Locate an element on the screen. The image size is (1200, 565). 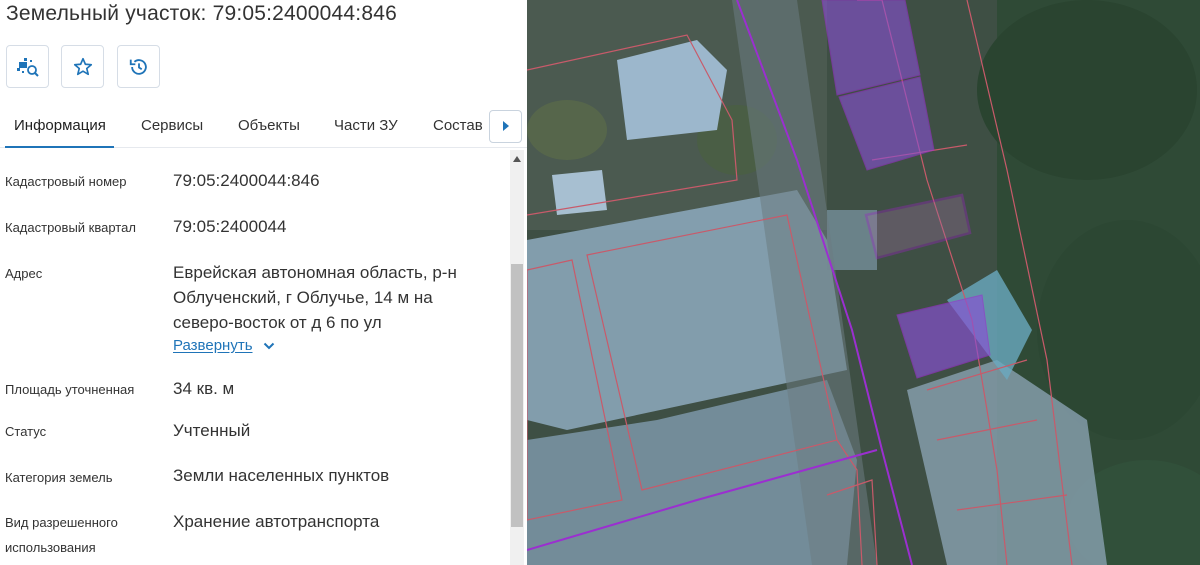
history-button is located at coordinates (138, 66).